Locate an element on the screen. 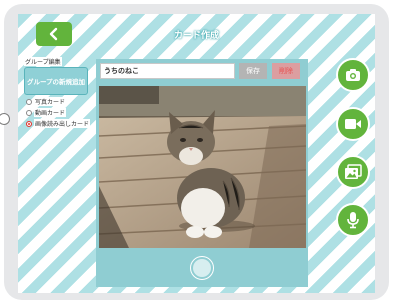 The image size is (393, 304). radio-video-card: 動画カード is located at coordinates (58, 112).